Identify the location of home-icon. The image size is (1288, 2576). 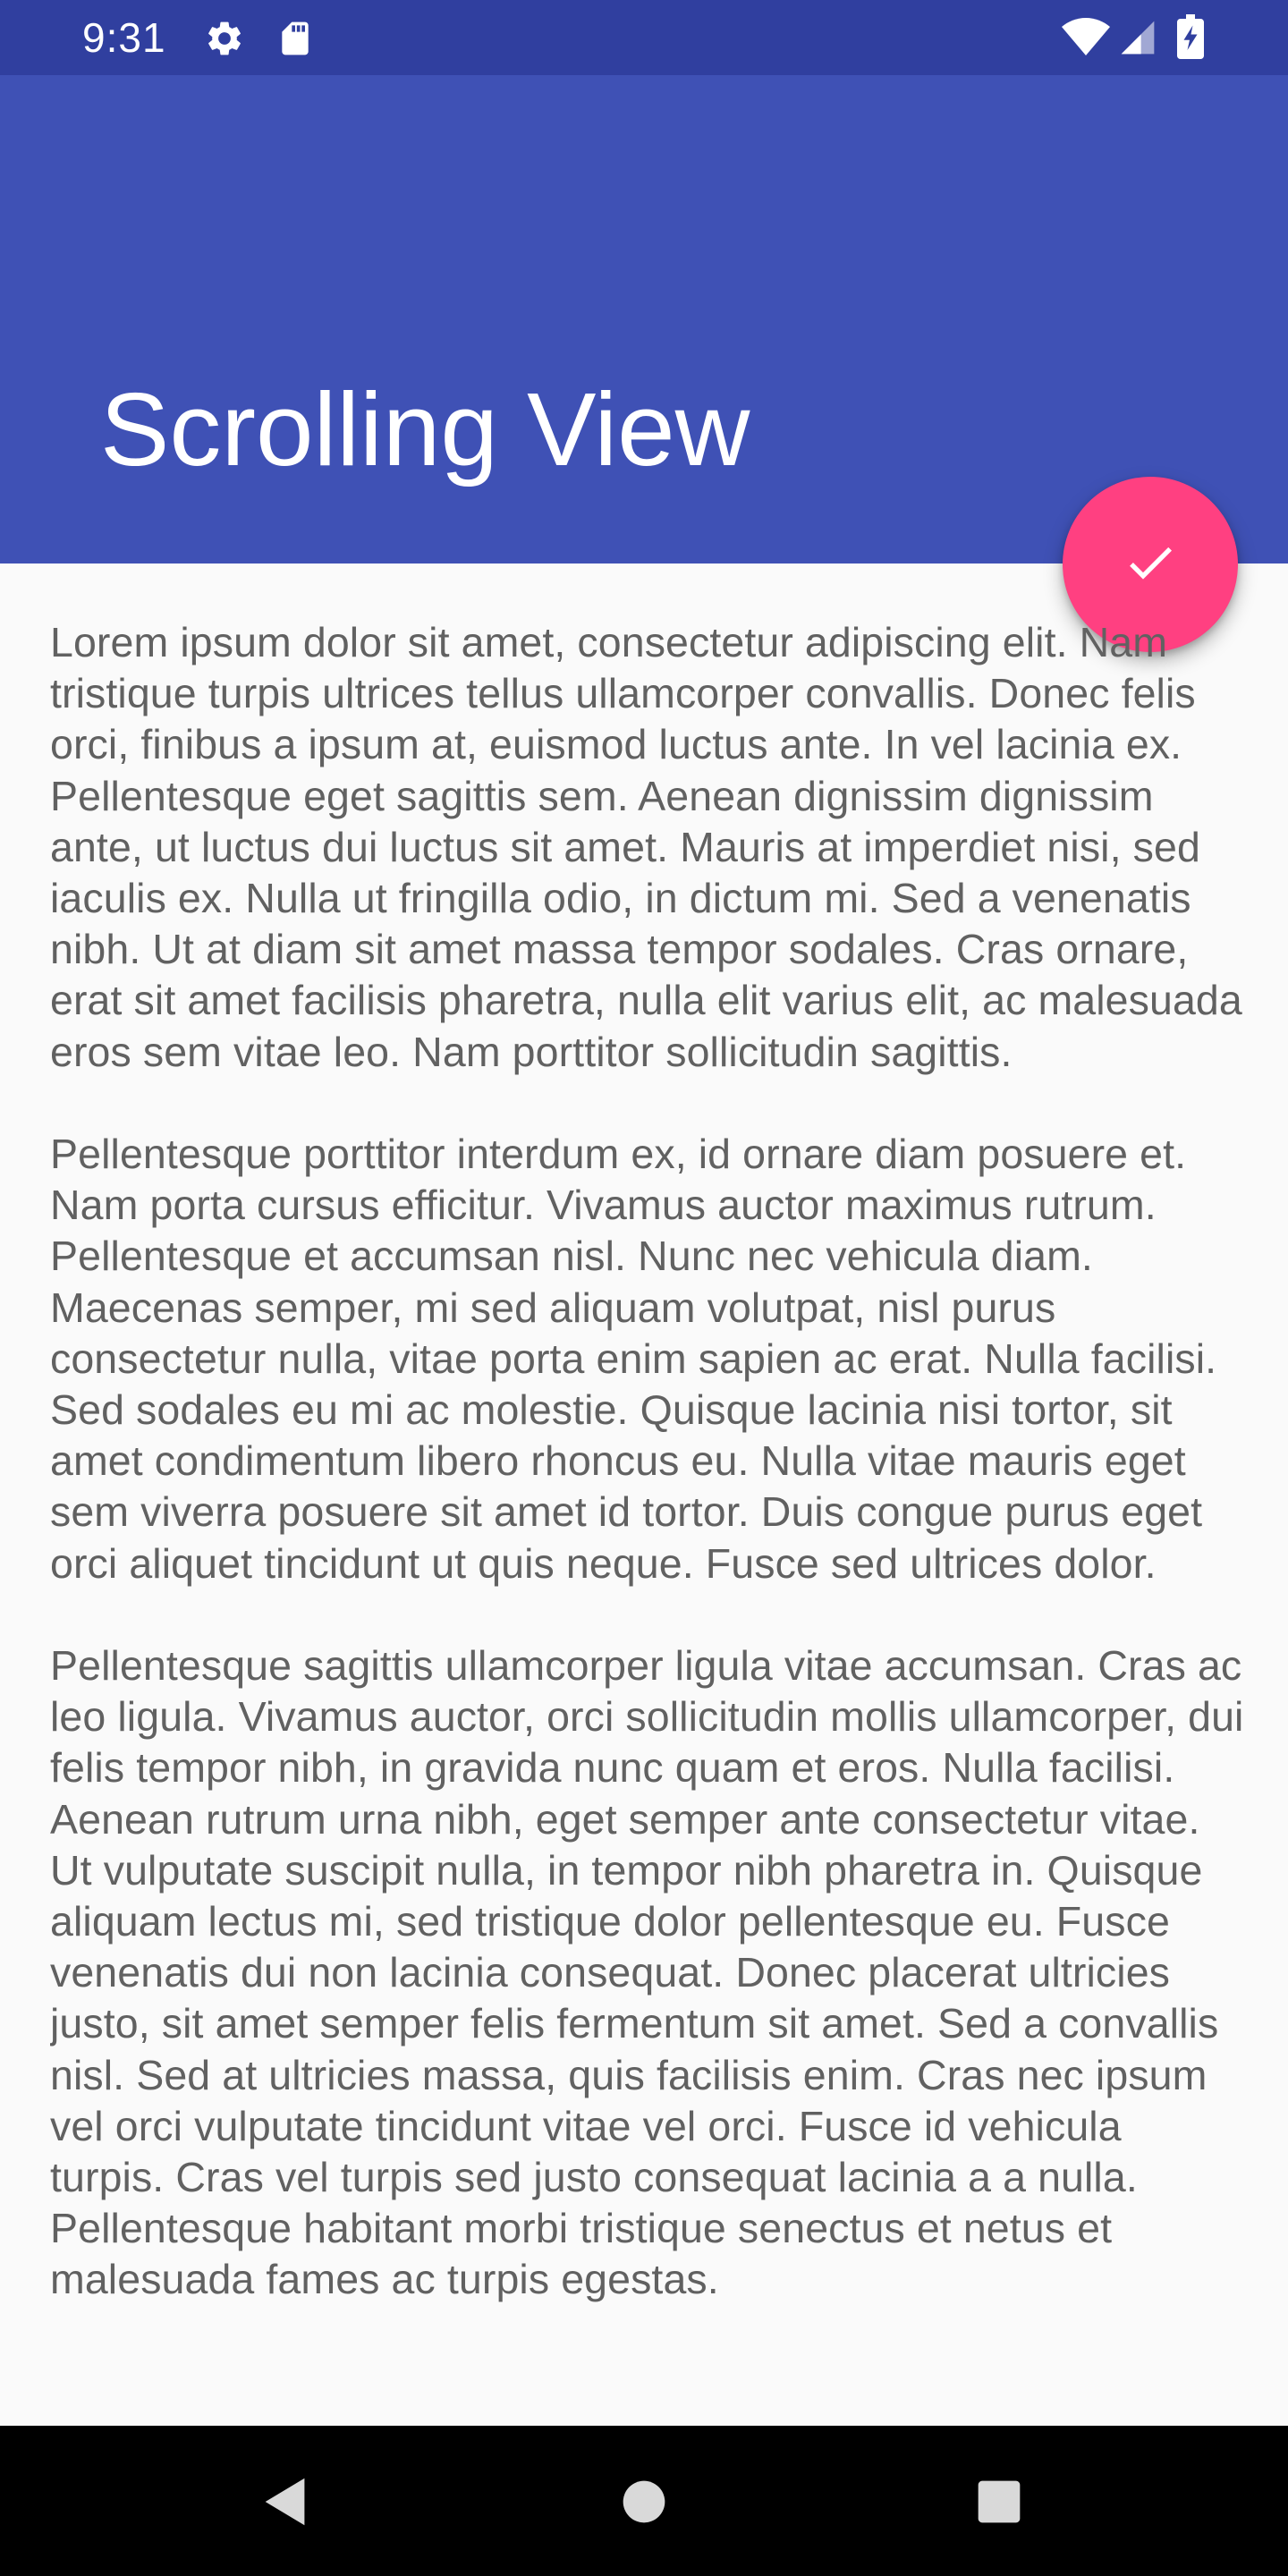
(644, 2501).